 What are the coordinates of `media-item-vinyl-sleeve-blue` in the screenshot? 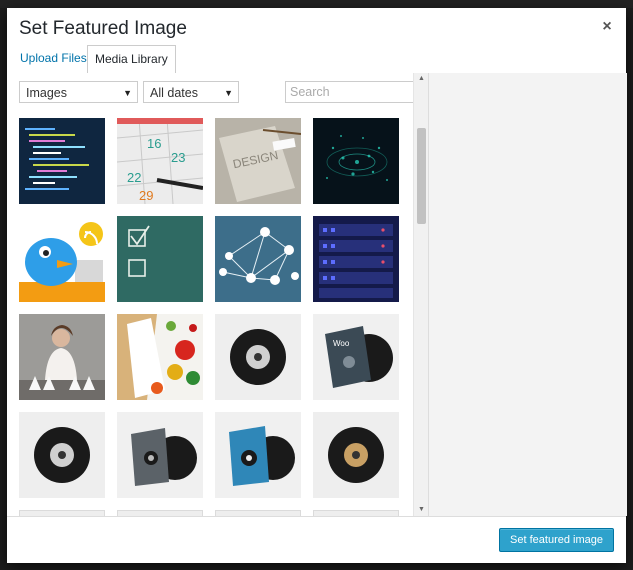 It's located at (258, 455).